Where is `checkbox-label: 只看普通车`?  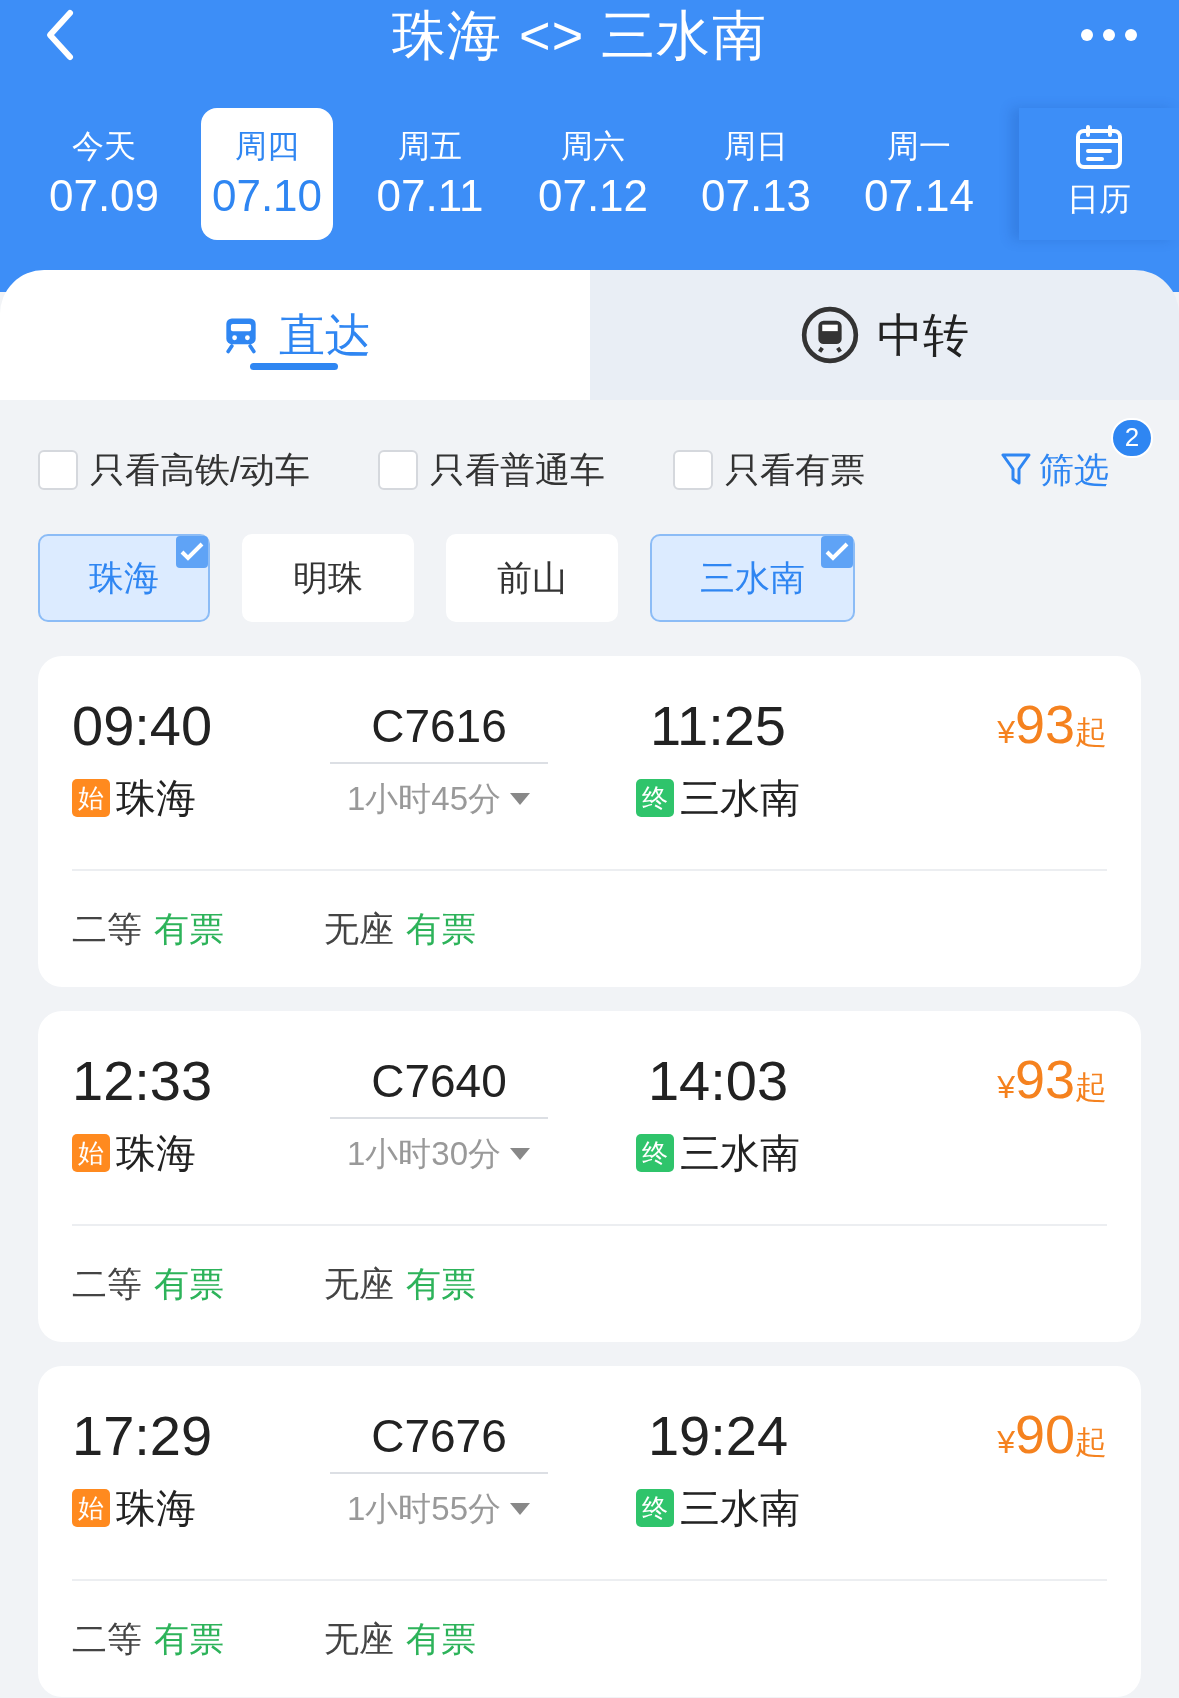 checkbox-label: 只看普通车 is located at coordinates (517, 469).